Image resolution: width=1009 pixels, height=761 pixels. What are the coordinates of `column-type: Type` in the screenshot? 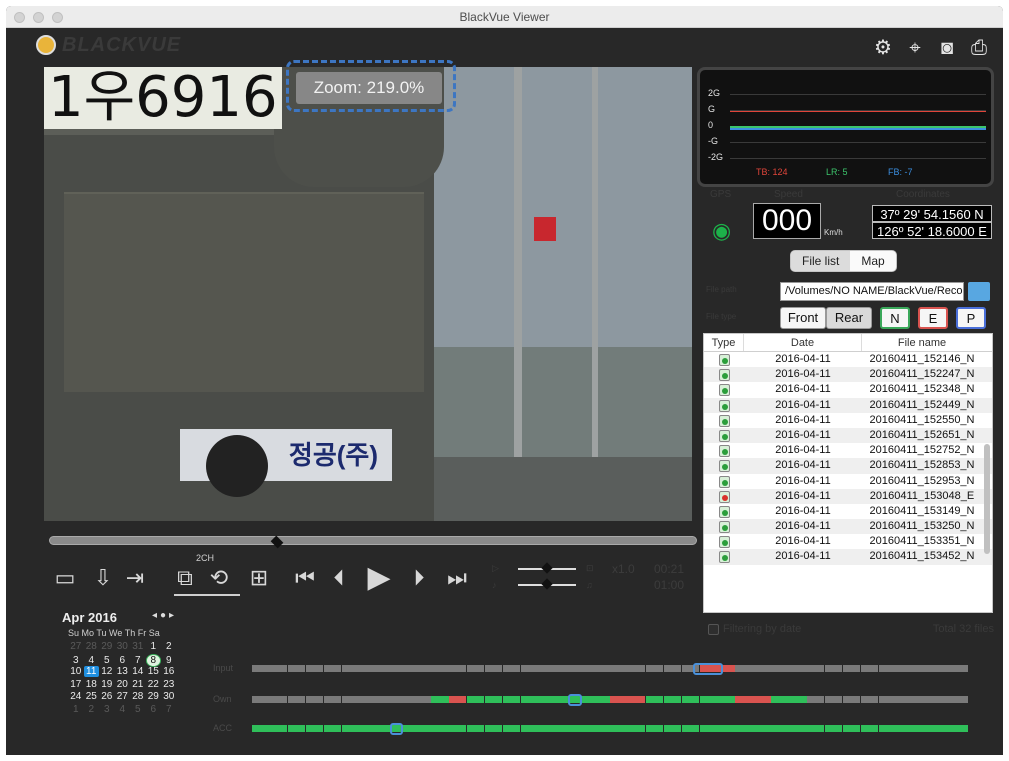 It's located at (724, 342).